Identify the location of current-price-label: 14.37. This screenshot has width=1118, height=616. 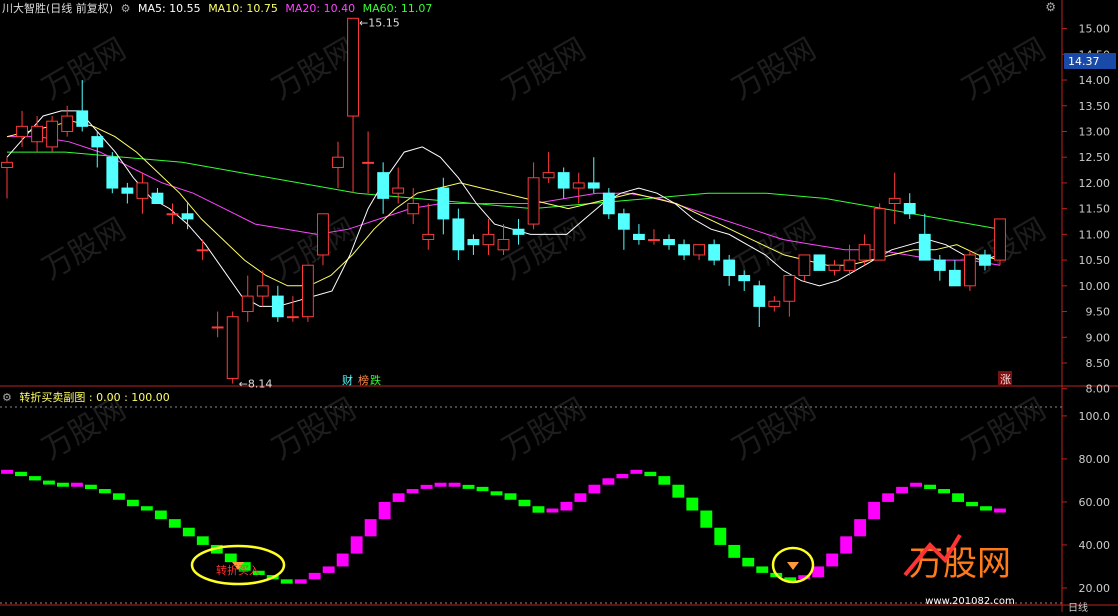
(1084, 61).